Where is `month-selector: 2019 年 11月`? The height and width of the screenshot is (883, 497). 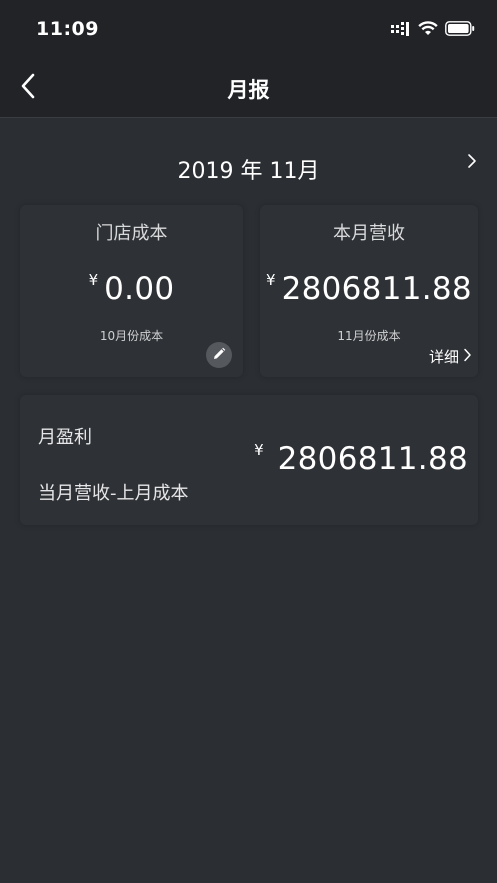 month-selector: 2019 年 11月 is located at coordinates (248, 159).